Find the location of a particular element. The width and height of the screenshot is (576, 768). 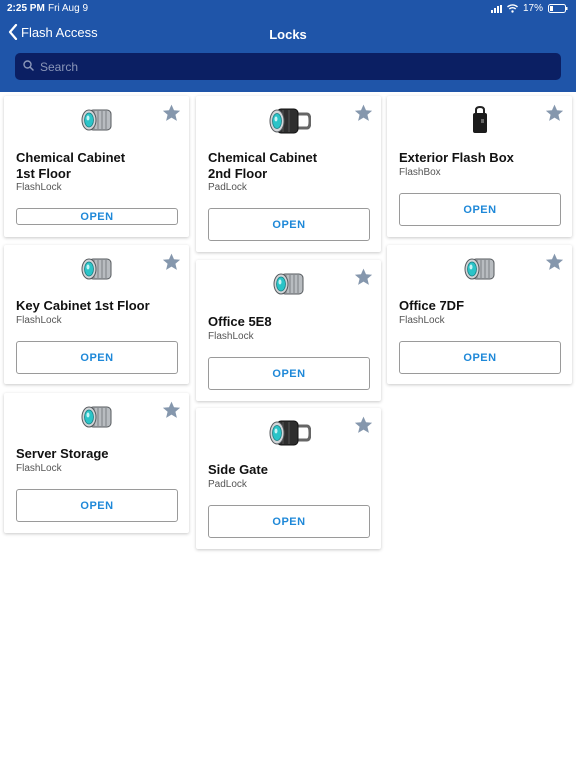

lock-card: Key Cabinet 1st Floor FlashLock OPEN is located at coordinates (96, 314).